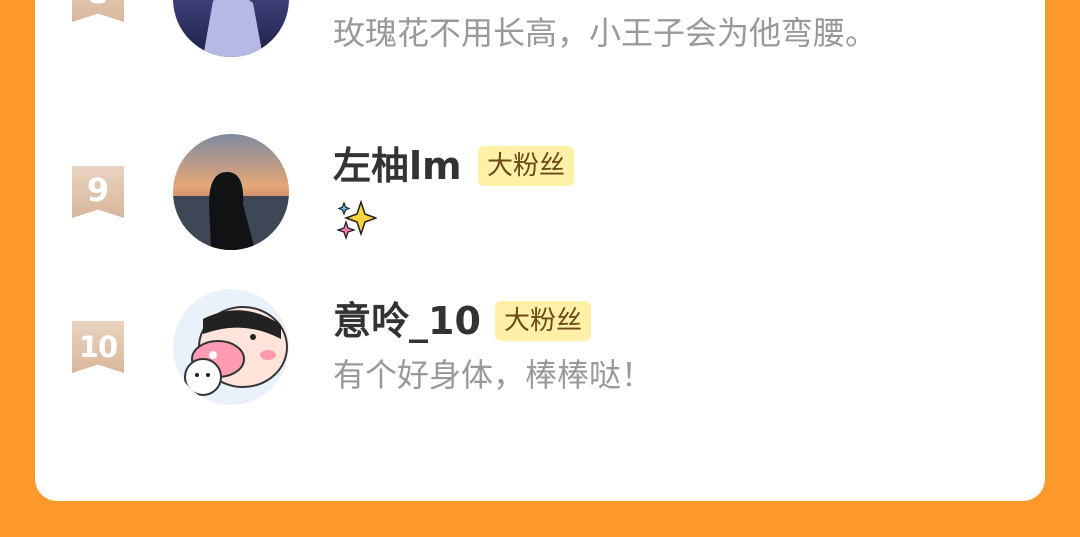 The image size is (1080, 537). Describe the element at coordinates (98, 190) in the screenshot. I see `rank-number: 9` at that location.